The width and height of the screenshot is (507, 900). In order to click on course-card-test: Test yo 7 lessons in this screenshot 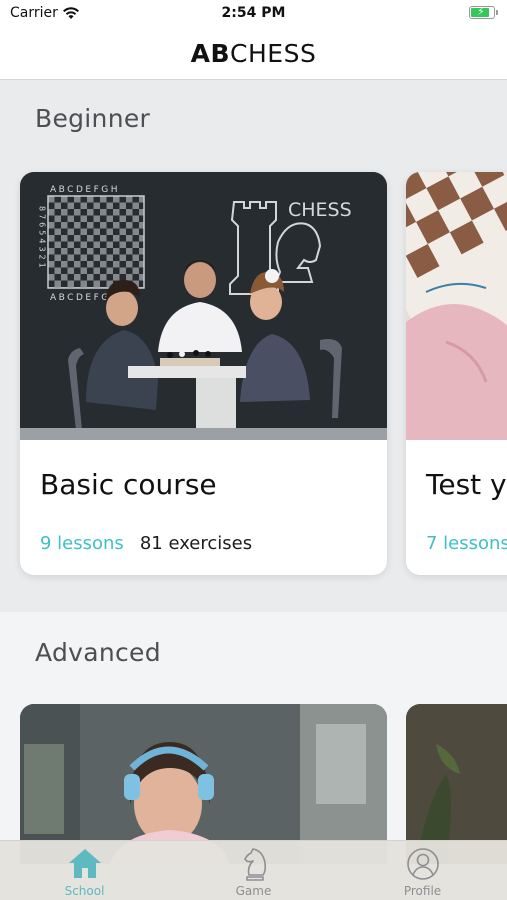, I will do `click(456, 373)`.